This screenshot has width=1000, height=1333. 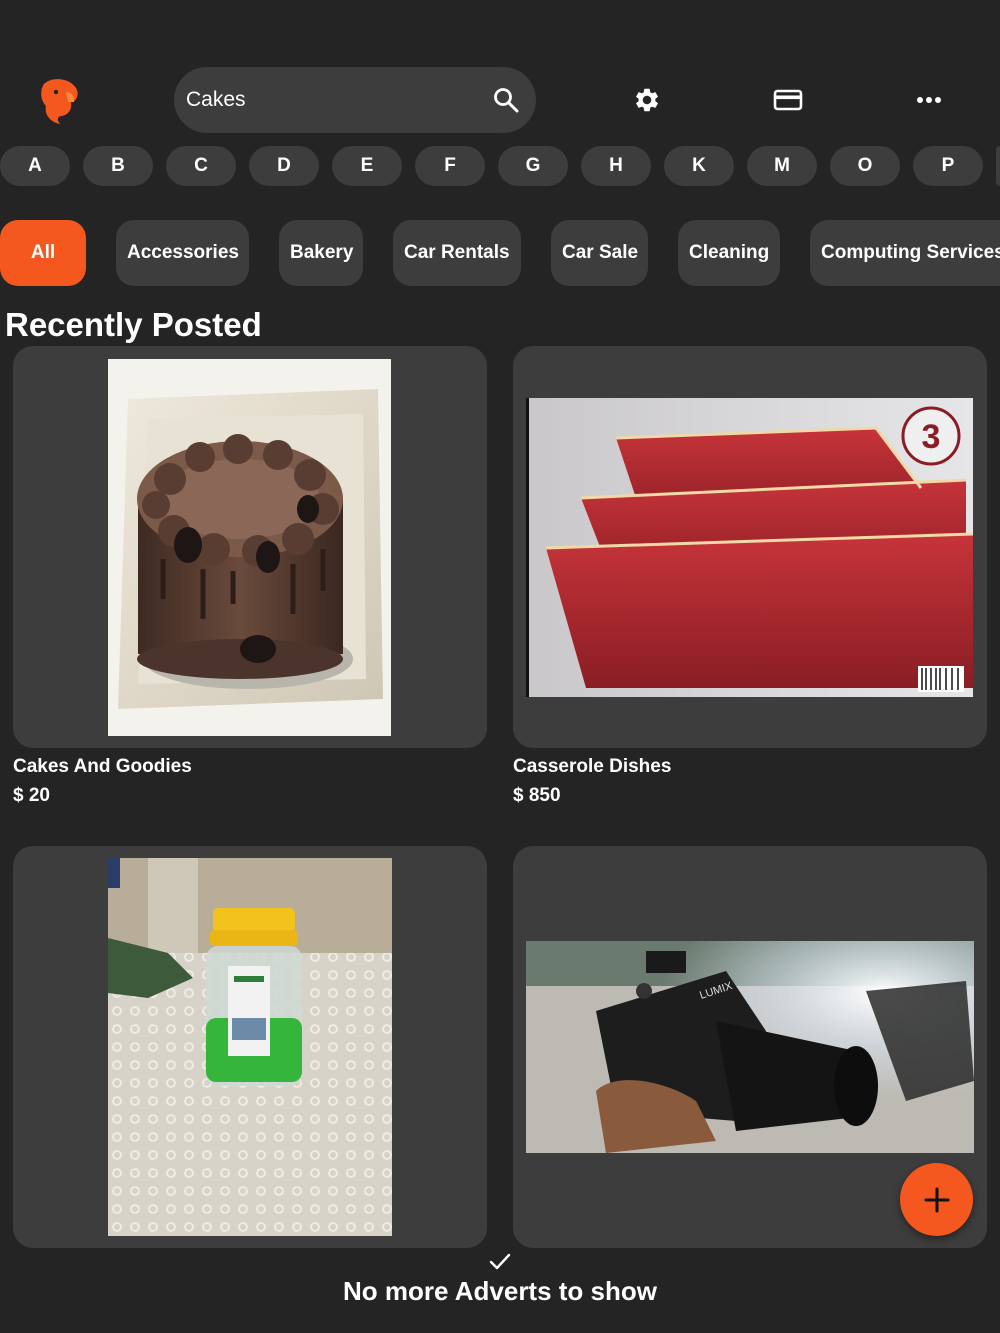 I want to click on listing-price: $ 850, so click(x=537, y=795).